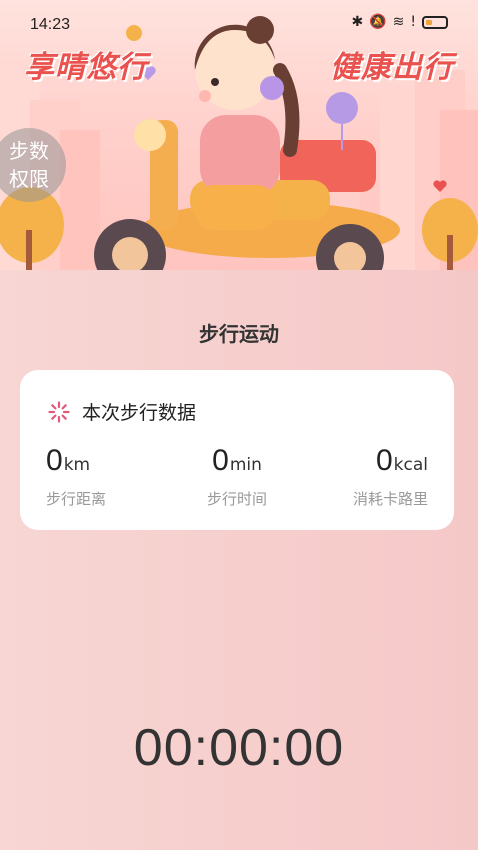 This screenshot has height=850, width=478. What do you see at coordinates (358, 476) in the screenshot?
I see `metric-calories: 0kcal 消耗卡路里` at bounding box center [358, 476].